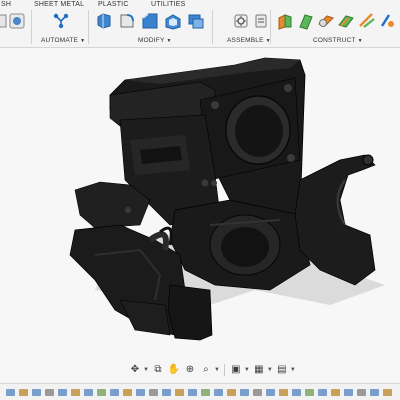  What do you see at coordinates (190, 370) in the screenshot?
I see `zoom-icon: ⊕` at bounding box center [190, 370].